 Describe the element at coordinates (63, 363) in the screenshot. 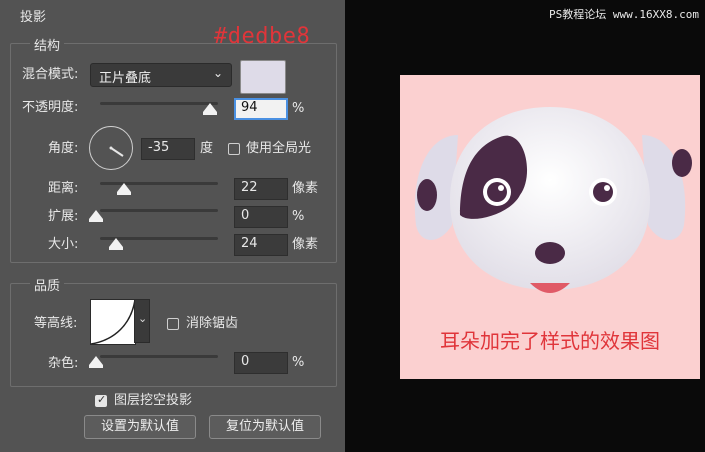

I see `noise-label: 杂色:` at that location.